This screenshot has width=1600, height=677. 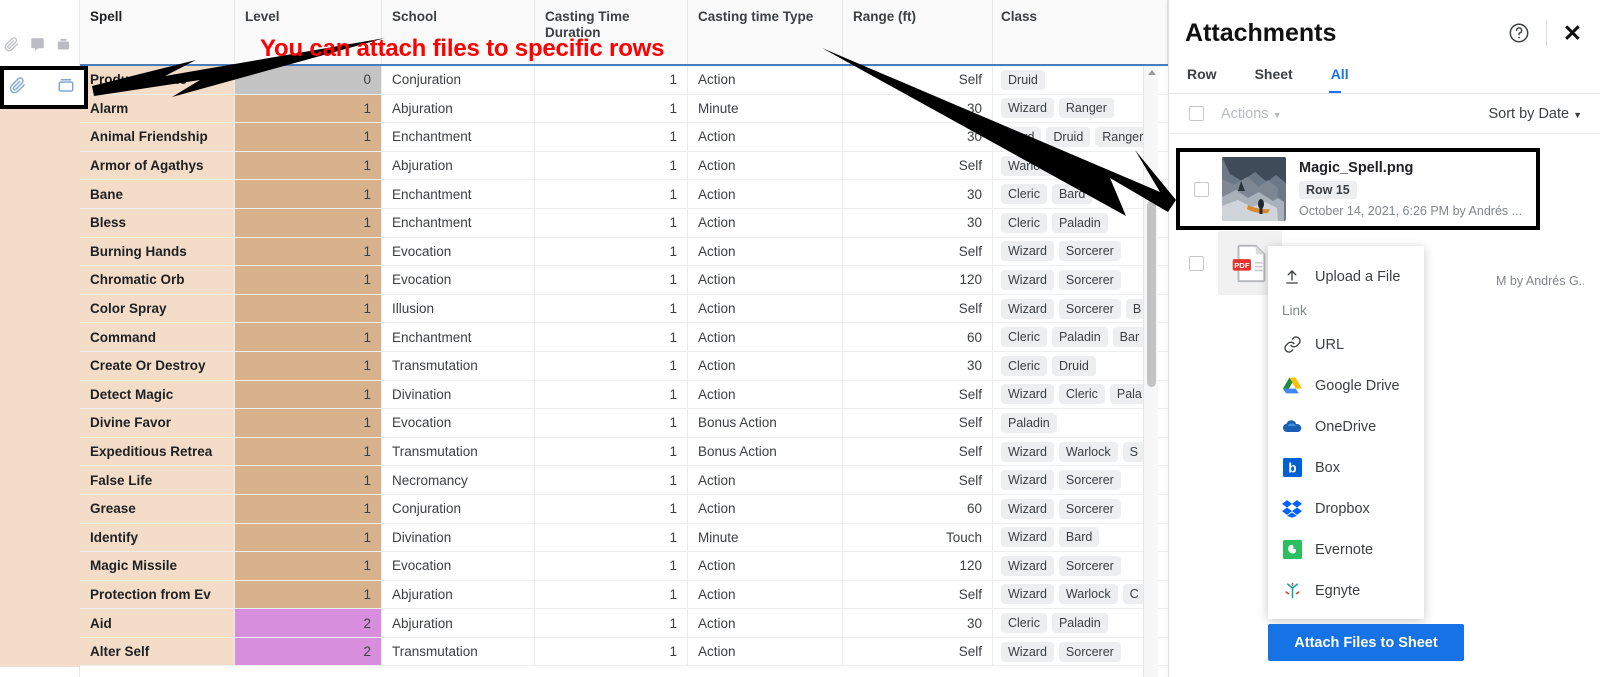 What do you see at coordinates (157, 80) in the screenshot?
I see `cell-spell: Produce Flame` at bounding box center [157, 80].